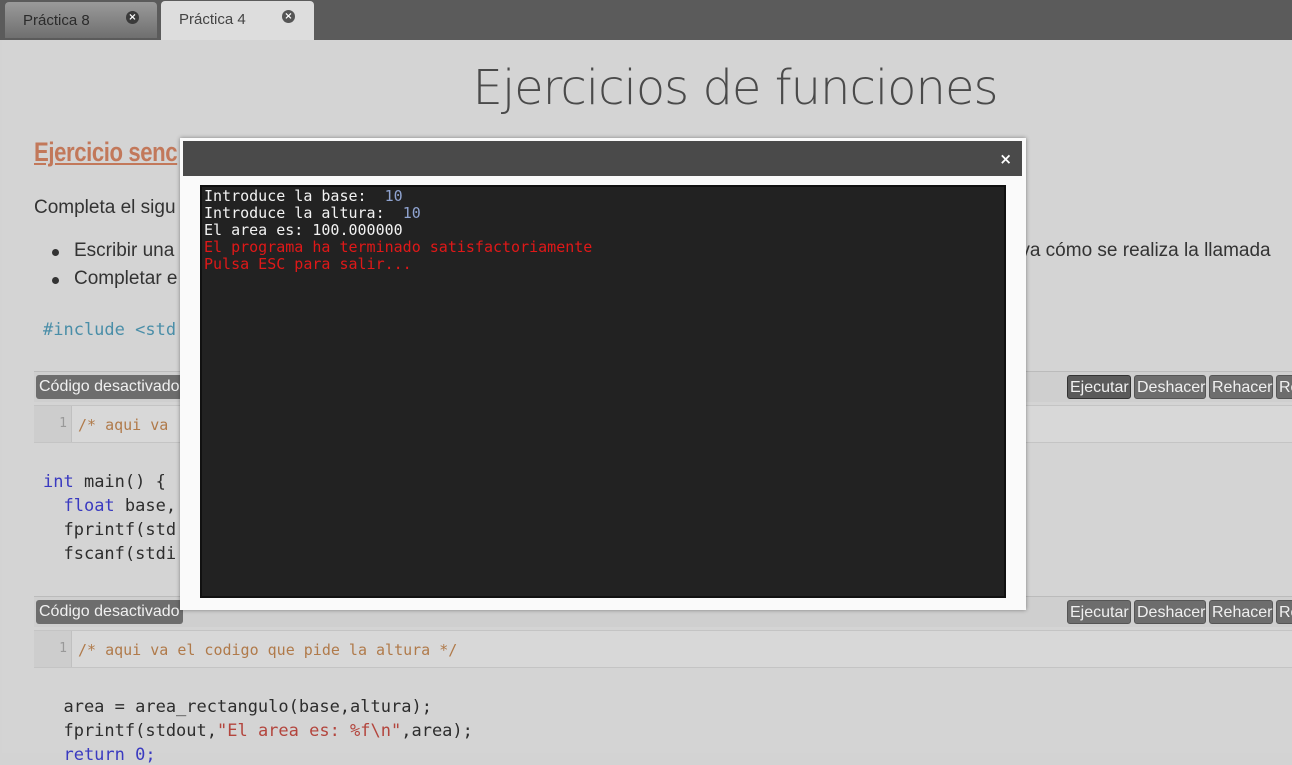 The height and width of the screenshot is (765, 1292). I want to click on list-item-text: Escribir una, so click(124, 250).